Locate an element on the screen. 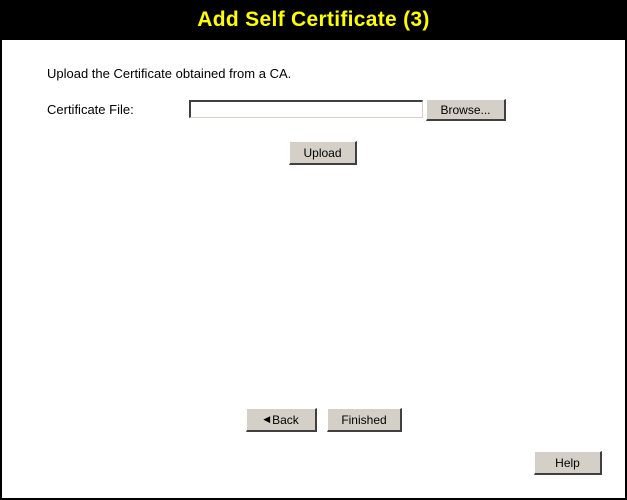  certificate-file-input is located at coordinates (306, 109).